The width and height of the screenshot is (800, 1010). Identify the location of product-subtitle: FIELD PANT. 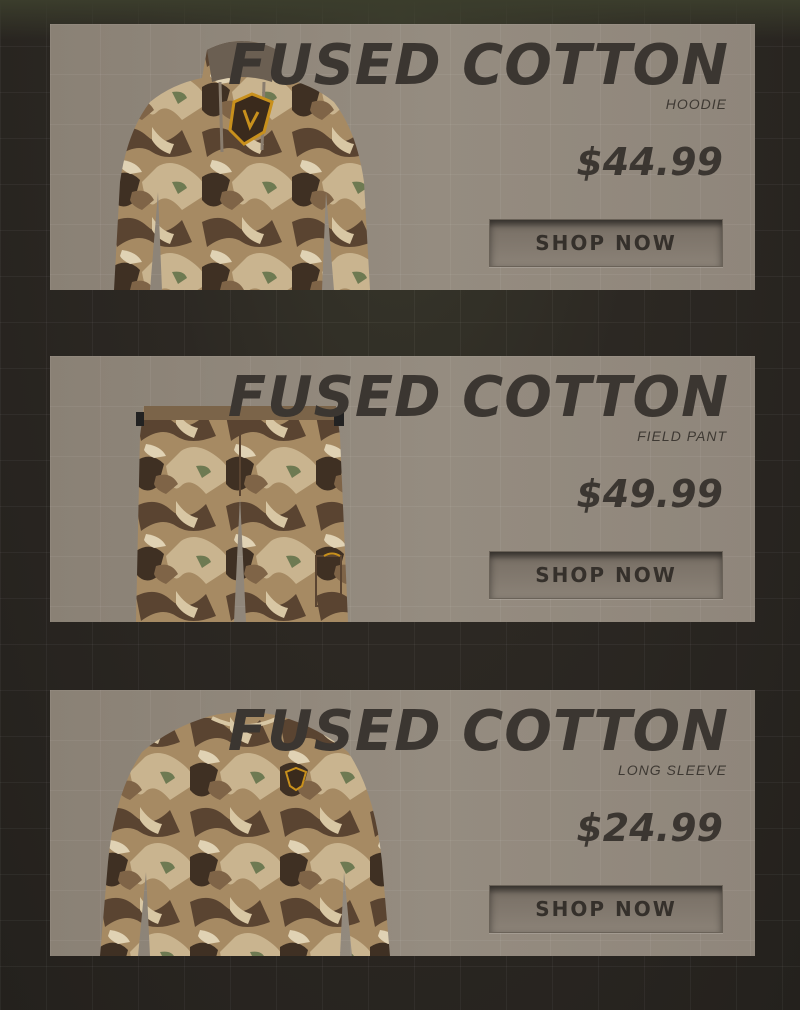
(682, 436).